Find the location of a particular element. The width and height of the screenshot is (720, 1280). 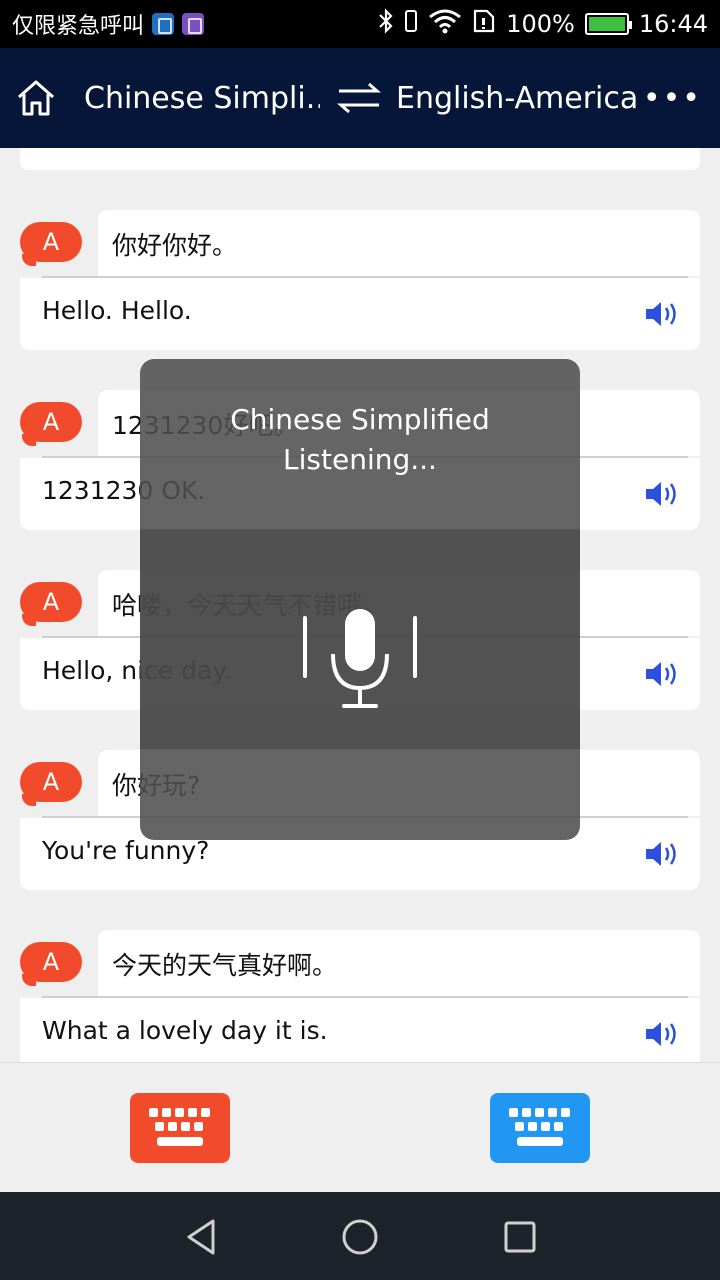

home-nav-button is located at coordinates (360, 1237).